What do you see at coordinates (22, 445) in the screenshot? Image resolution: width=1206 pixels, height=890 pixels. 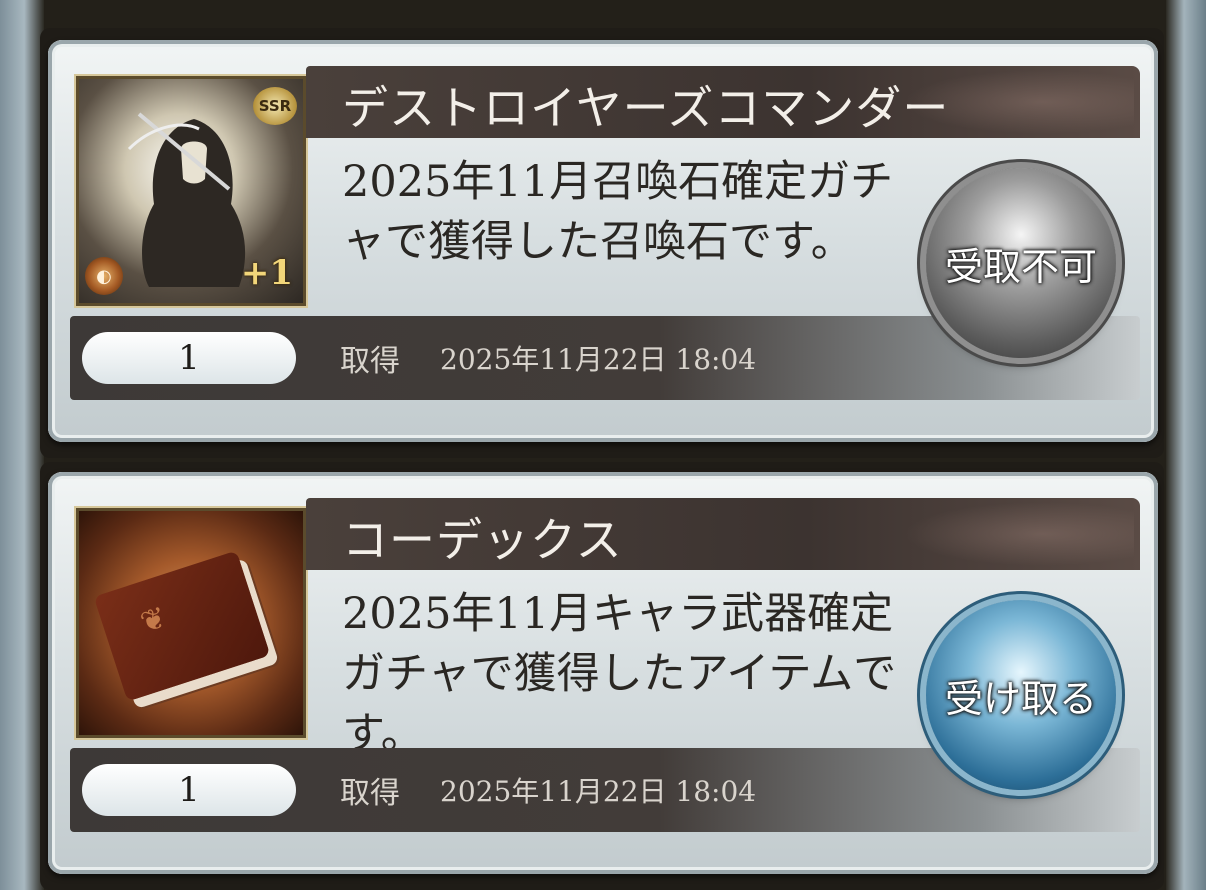 I see `left-edge` at bounding box center [22, 445].